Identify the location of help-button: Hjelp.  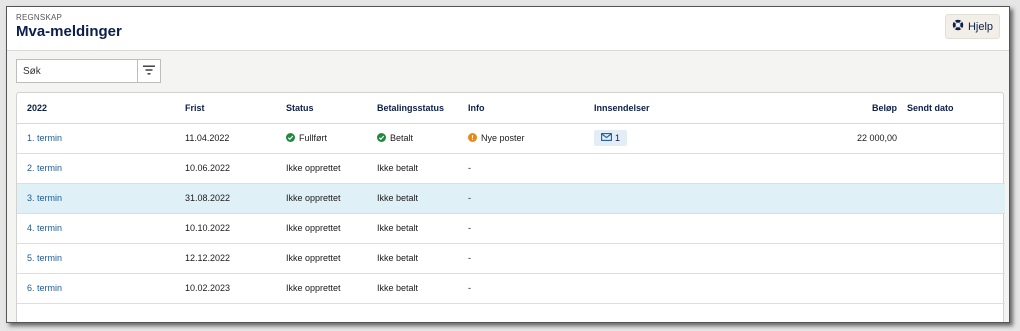
(972, 26).